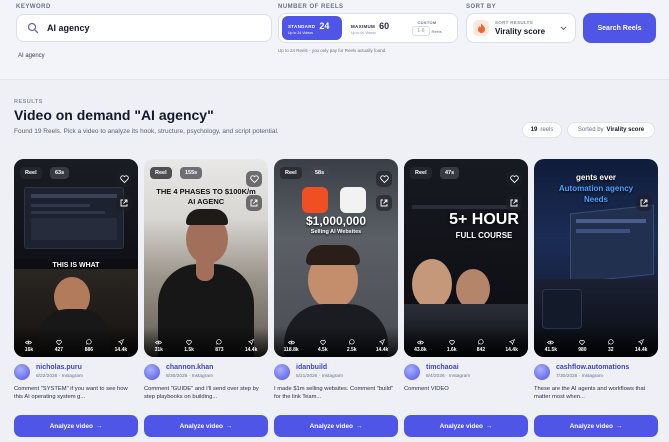 The image size is (669, 442). I want to click on option-maximum: MAXIMUM 60 Up to 60 Videos, so click(370, 28).